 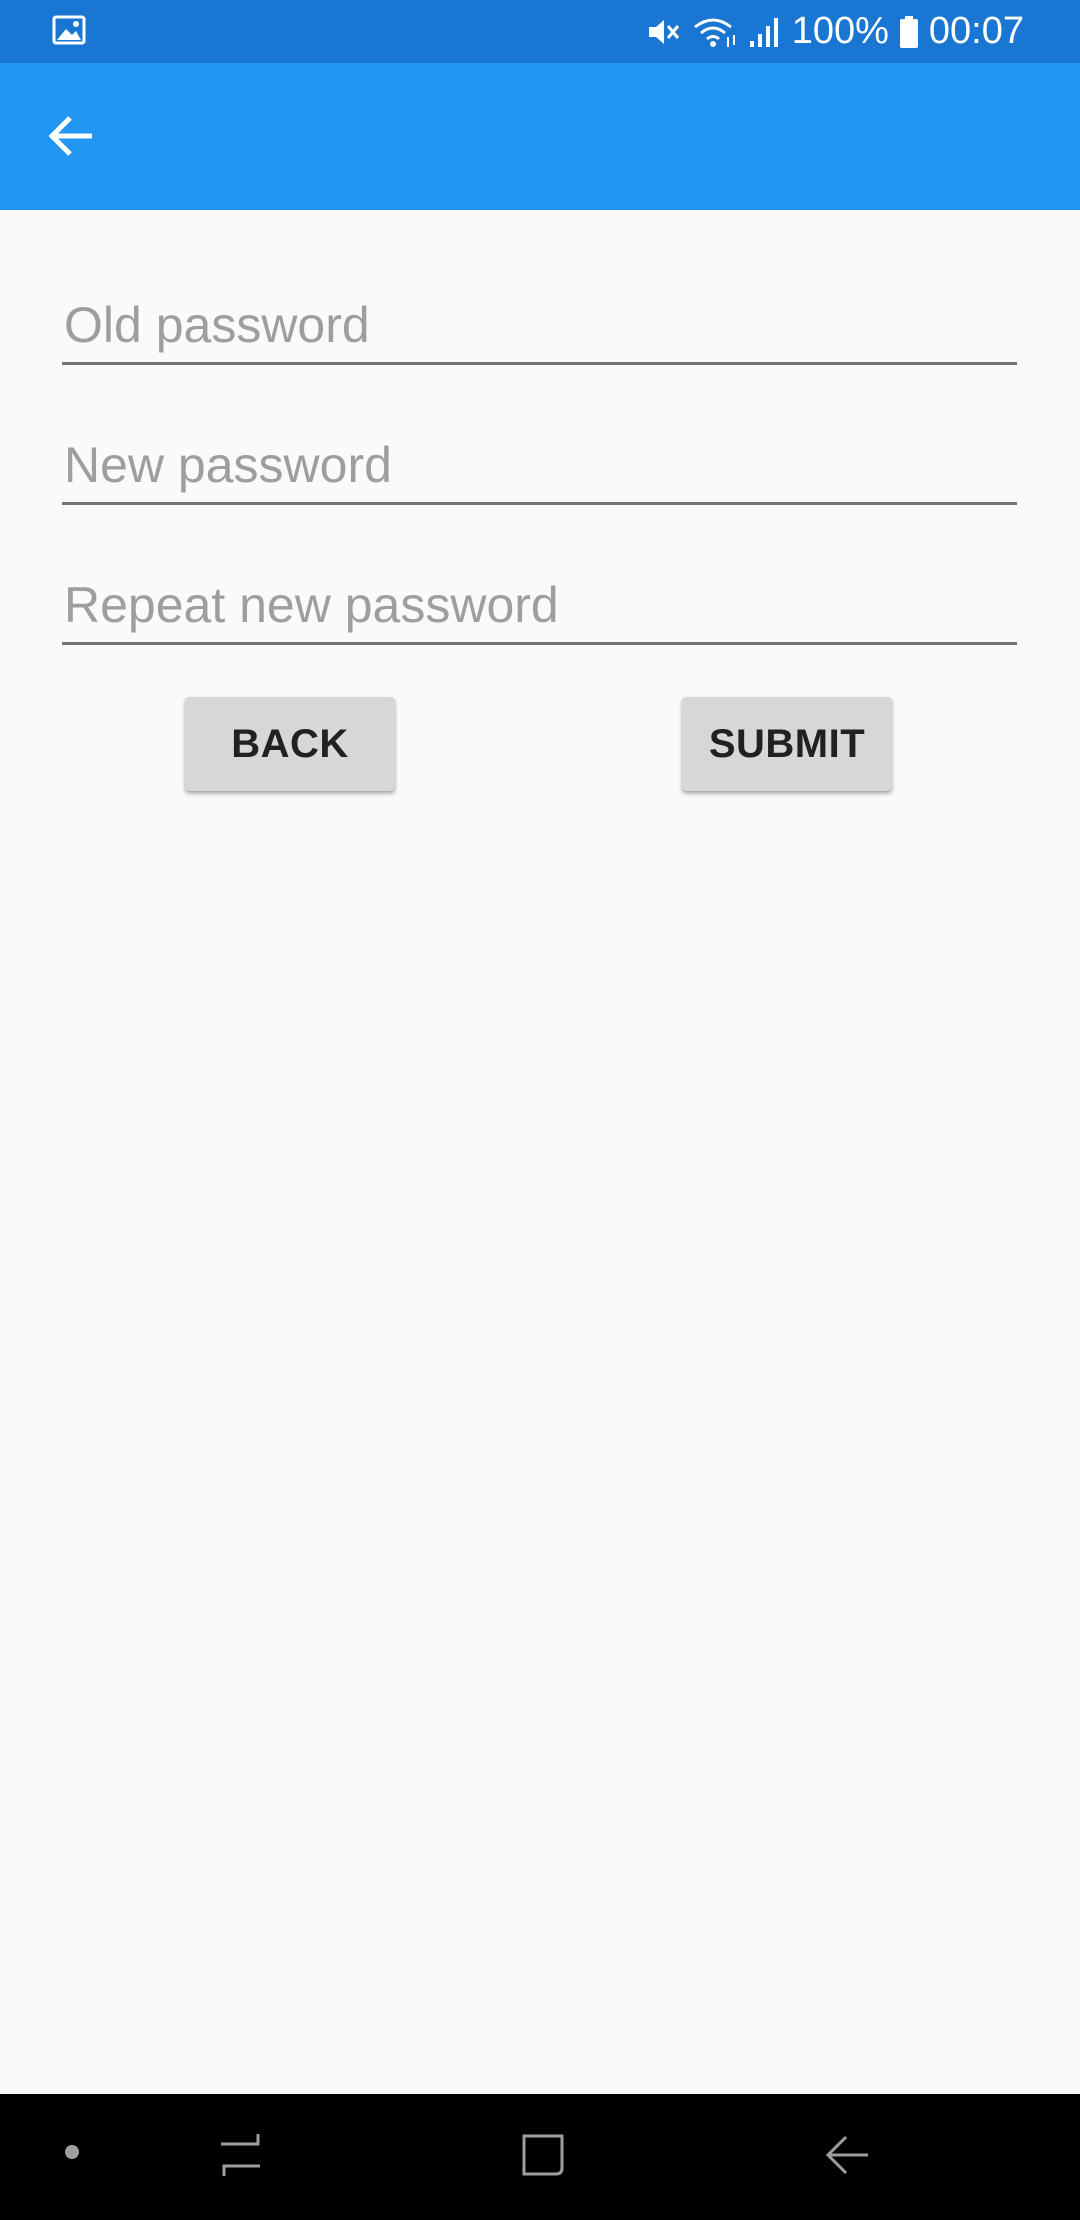 I want to click on battery-percent: 100%, so click(x=840, y=31).